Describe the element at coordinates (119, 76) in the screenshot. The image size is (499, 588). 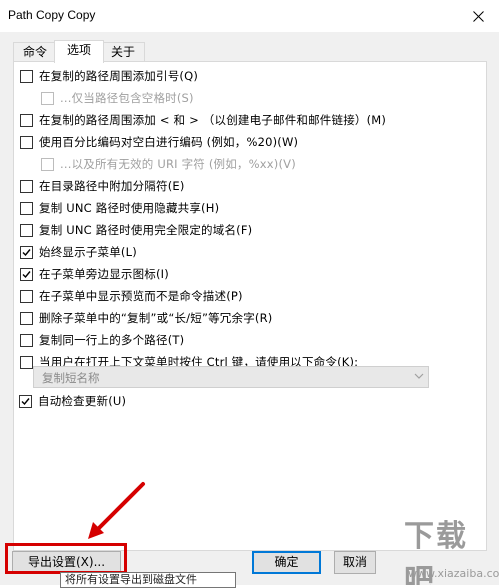
I see `option-label: 在复制的路径周围添加引号(Q)` at that location.